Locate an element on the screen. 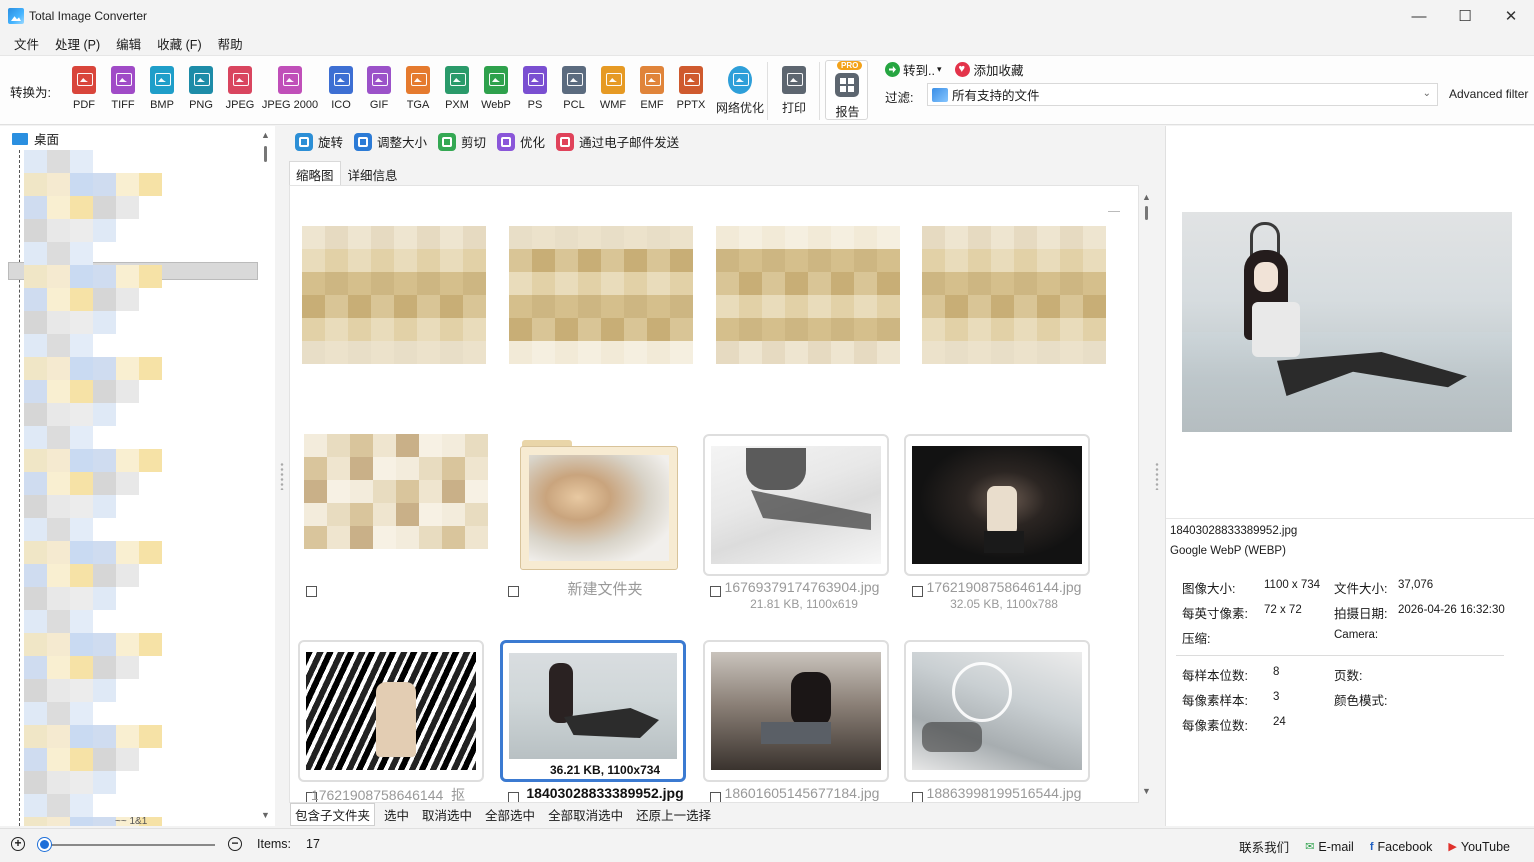  file-name: 17621908758646144_抠 is located at coordinates (388, 793).